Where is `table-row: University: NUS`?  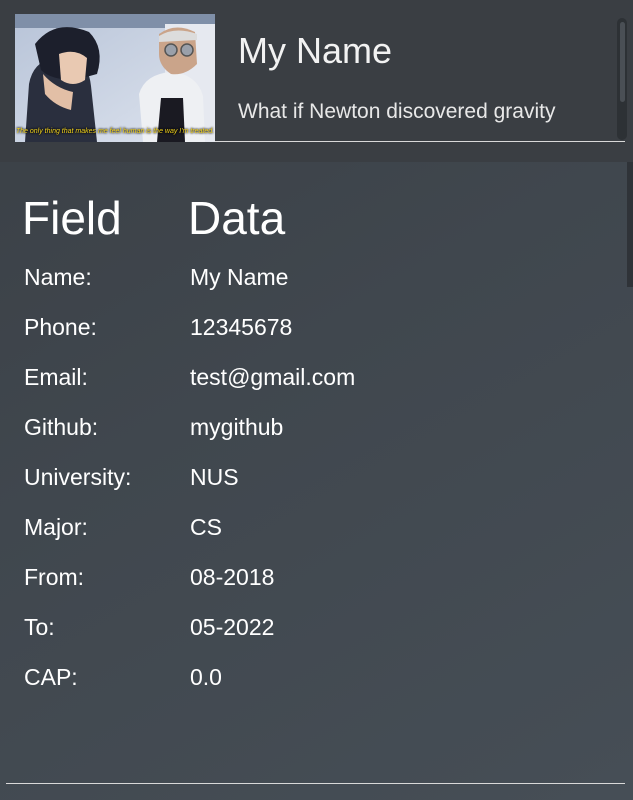 table-row: University: NUS is located at coordinates (316, 477).